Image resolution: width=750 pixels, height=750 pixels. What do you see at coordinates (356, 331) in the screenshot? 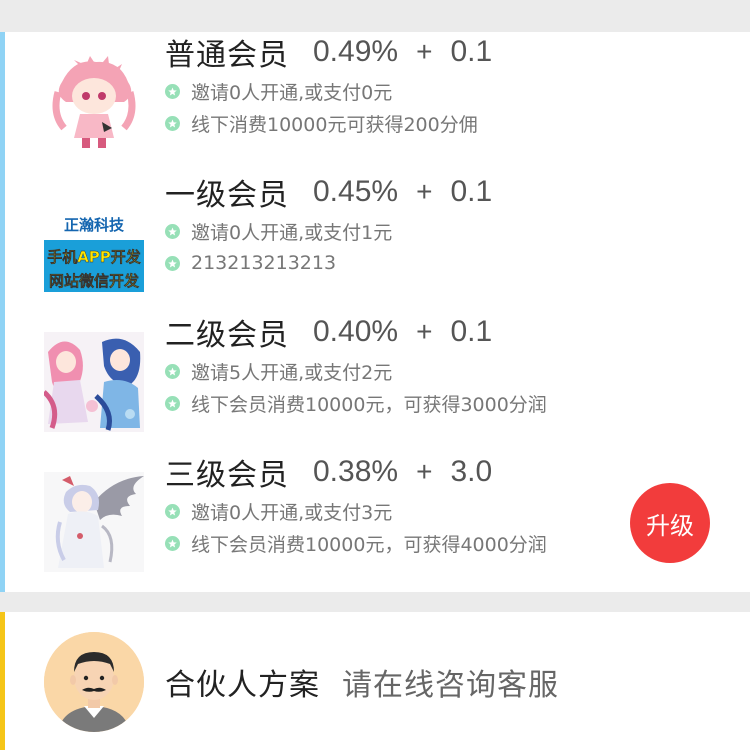
I see `tier-rate: 0.40%` at bounding box center [356, 331].